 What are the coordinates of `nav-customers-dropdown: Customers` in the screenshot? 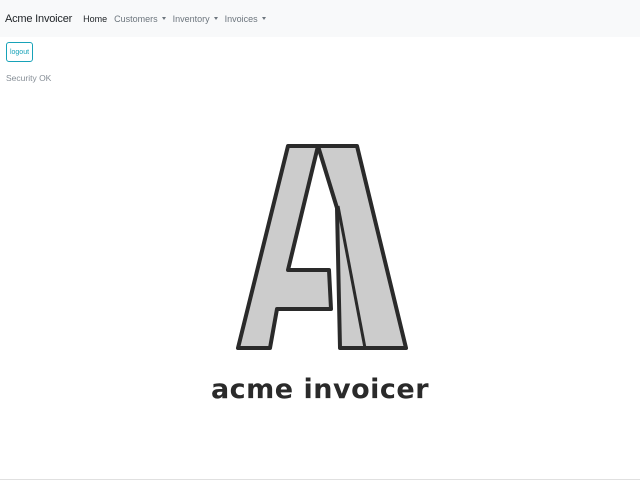 It's located at (140, 19).